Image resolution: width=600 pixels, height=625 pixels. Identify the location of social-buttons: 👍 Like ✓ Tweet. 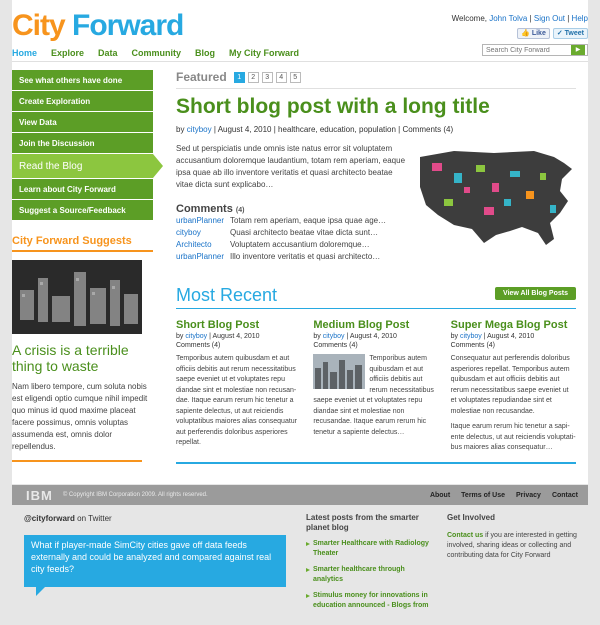
(552, 33).